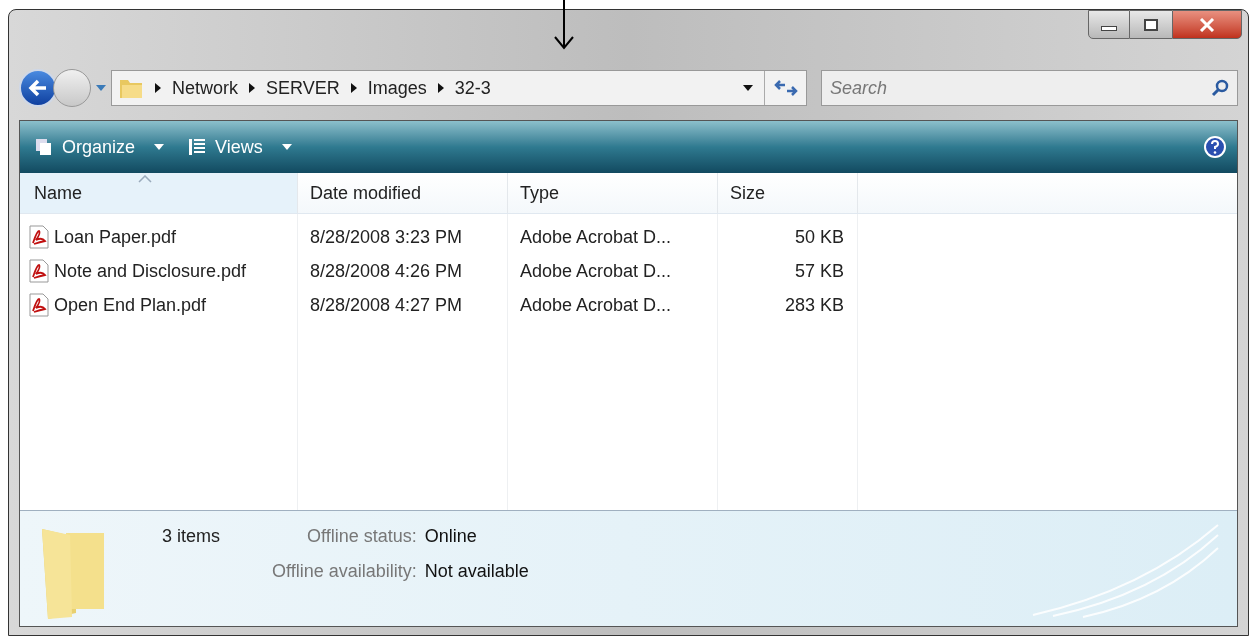 The image size is (1254, 639). I want to click on table-cell-text: 50 KB, so click(819, 237).